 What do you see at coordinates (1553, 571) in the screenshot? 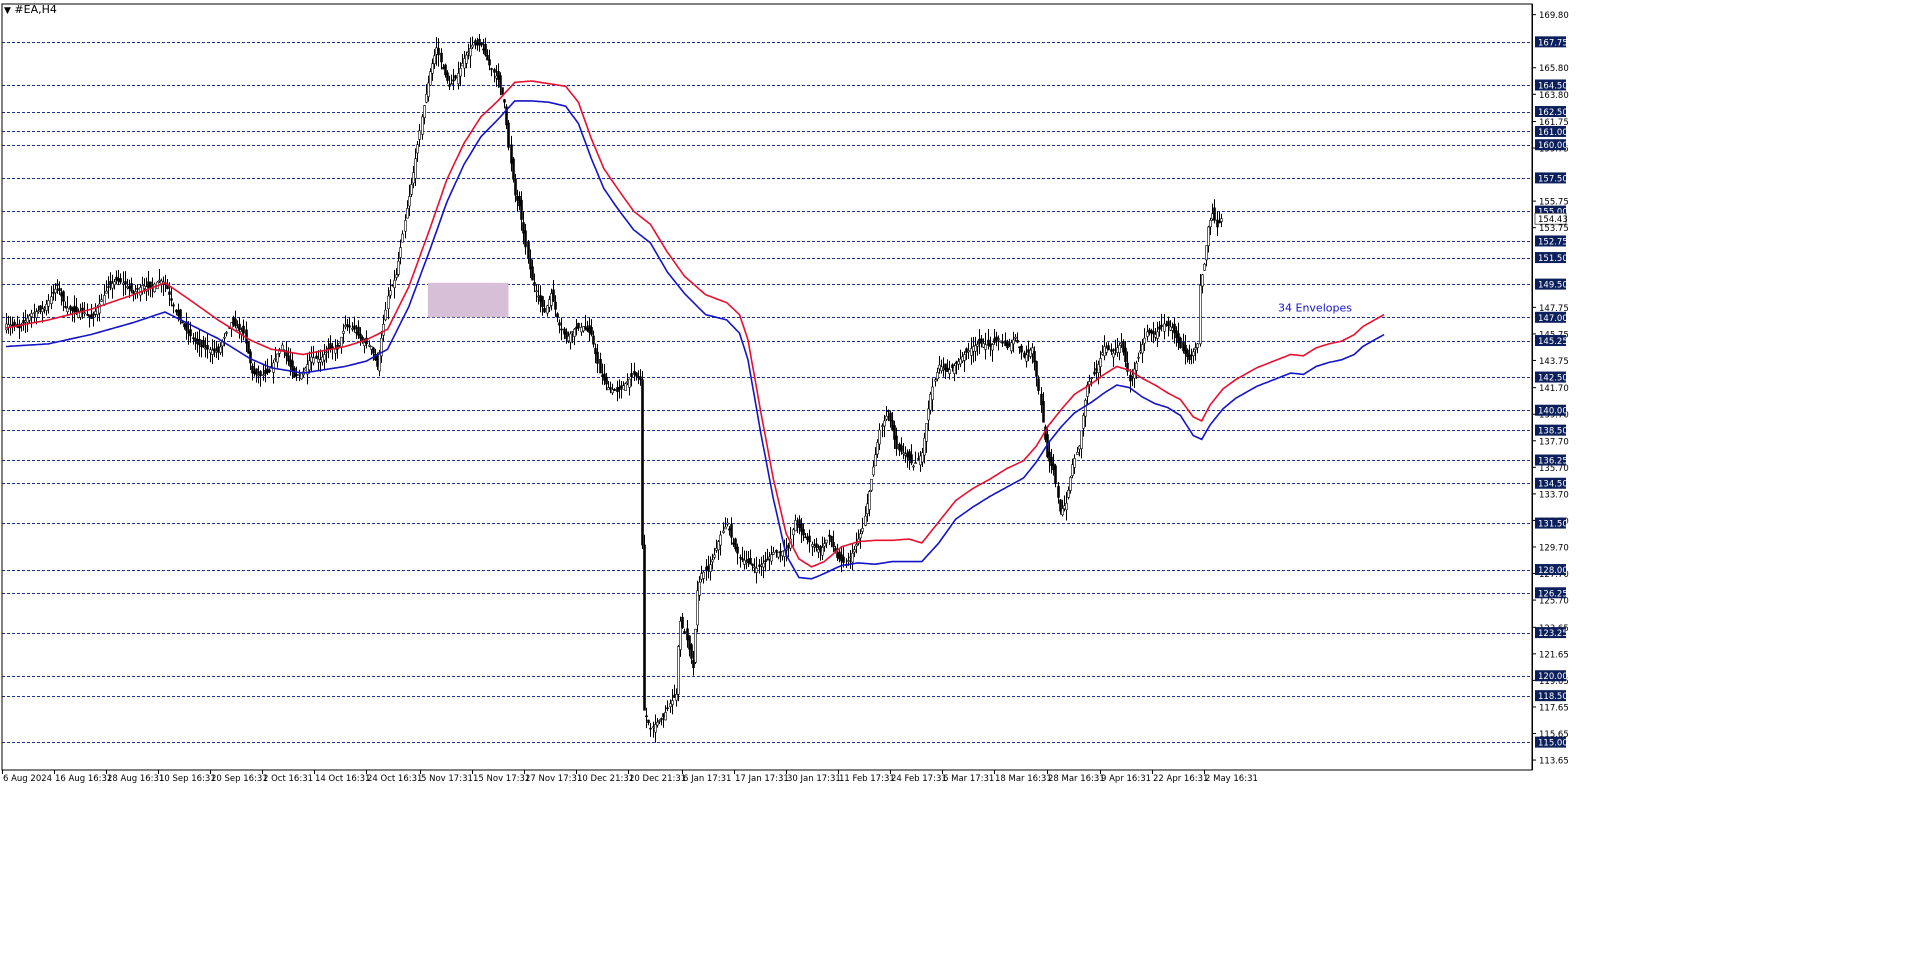
I see `price-level-tag-label: 128.00` at bounding box center [1553, 571].